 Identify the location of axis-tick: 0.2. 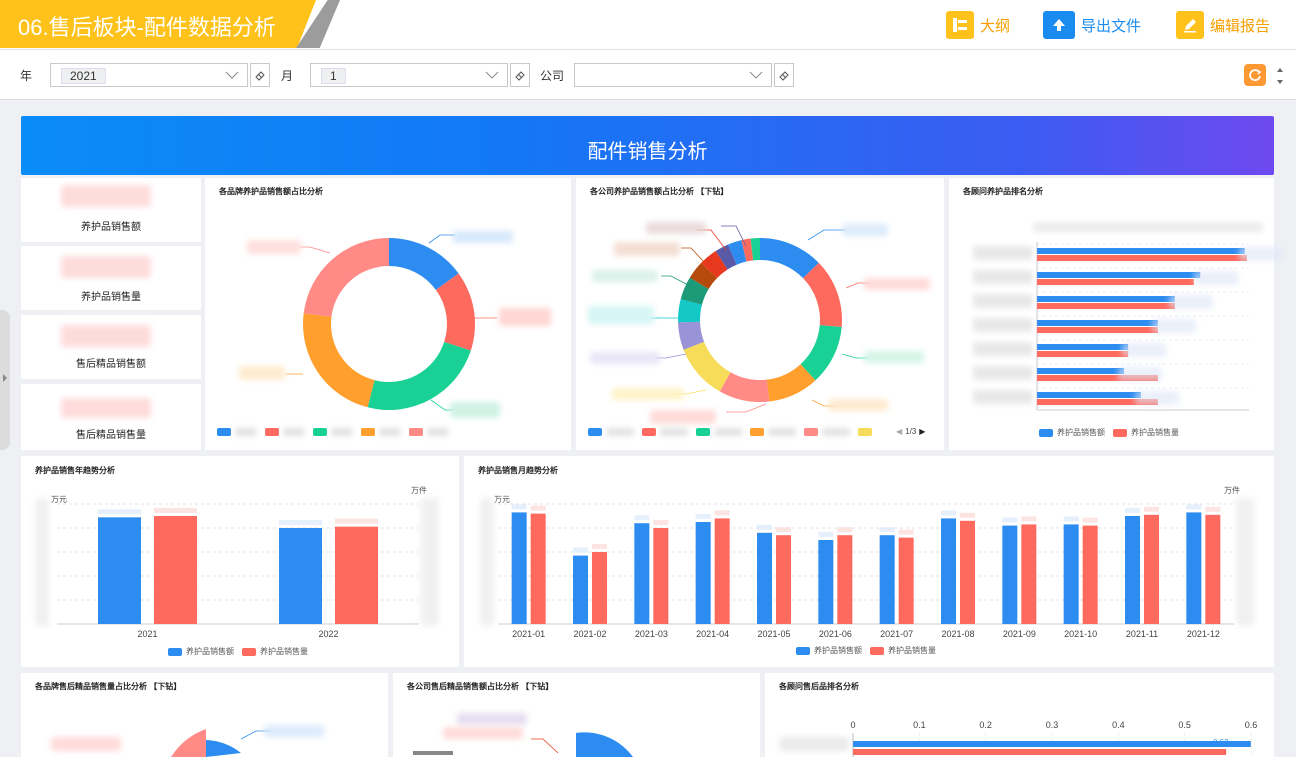
(985, 725).